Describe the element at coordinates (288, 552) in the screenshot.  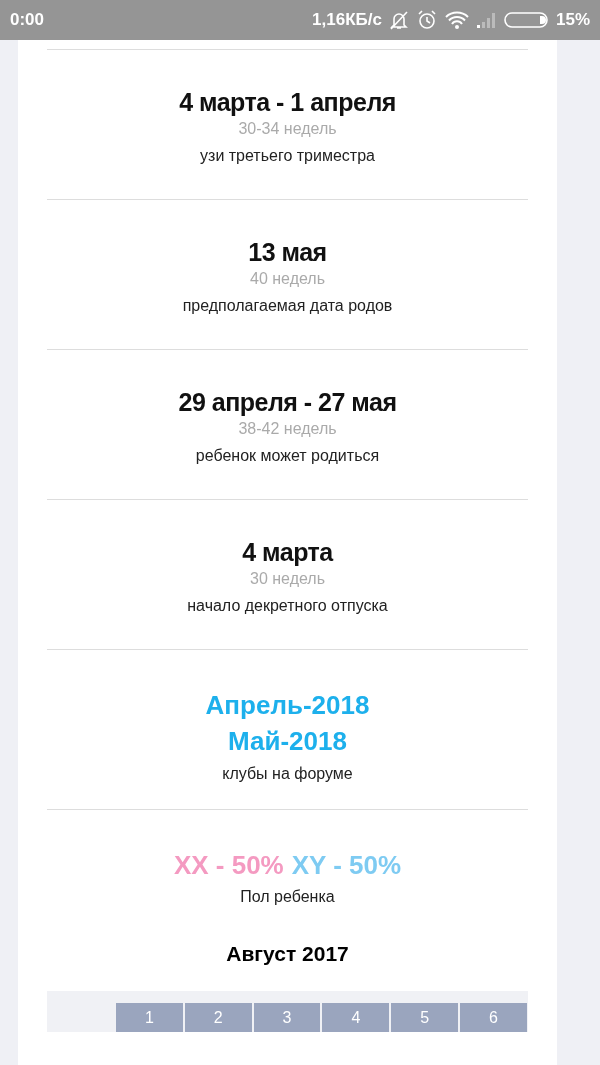
I see `event-date: 4 марта` at that location.